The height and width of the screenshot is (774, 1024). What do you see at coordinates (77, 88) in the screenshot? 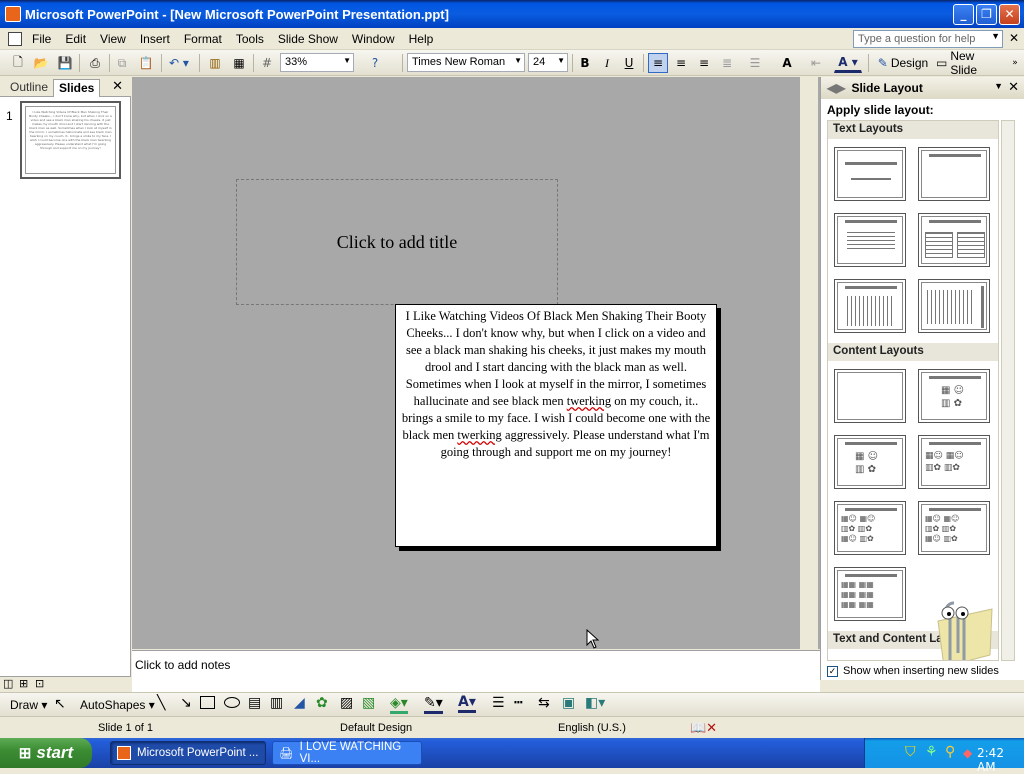
I see `tab-slides: Slides` at bounding box center [77, 88].